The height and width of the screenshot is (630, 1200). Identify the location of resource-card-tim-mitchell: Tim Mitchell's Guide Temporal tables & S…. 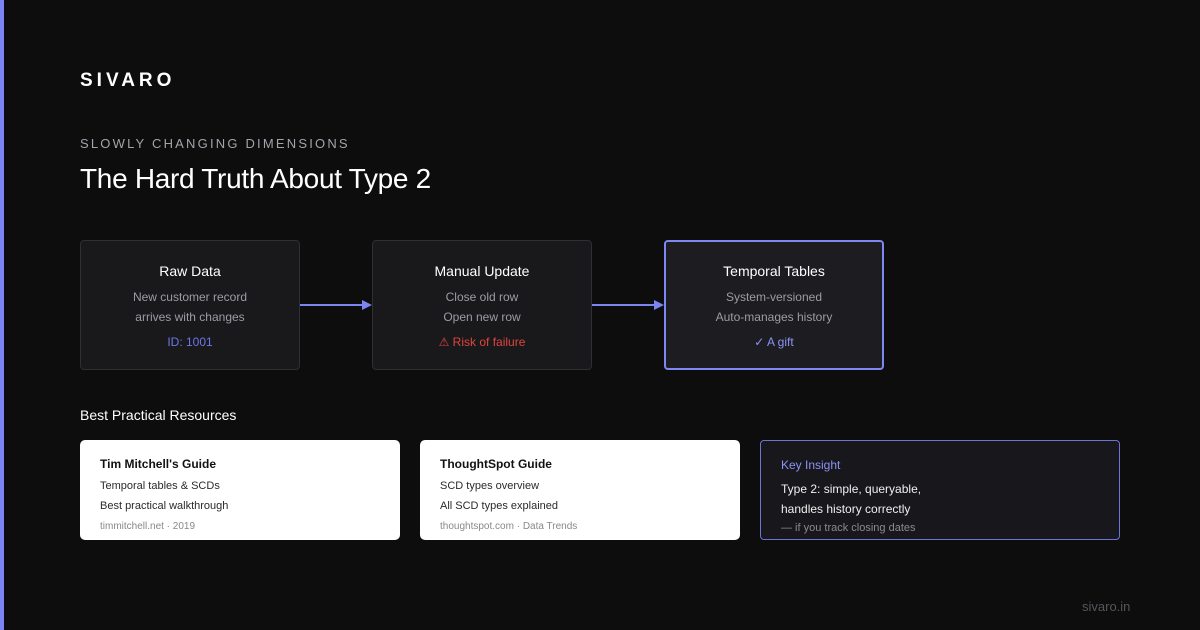
(240, 490).